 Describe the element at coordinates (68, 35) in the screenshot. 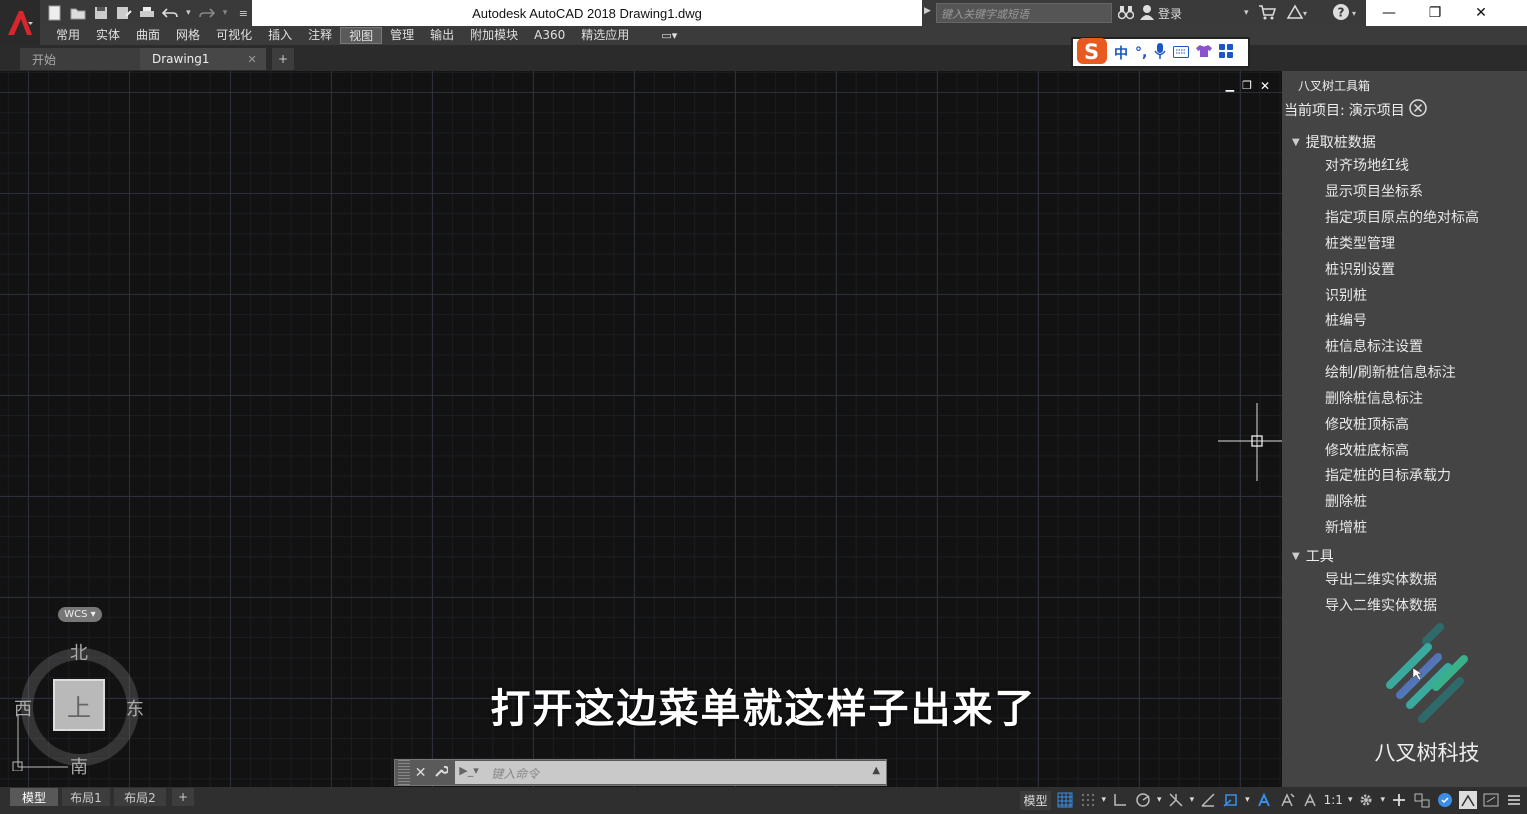

I see `ribbon-tab-home: 常用` at that location.